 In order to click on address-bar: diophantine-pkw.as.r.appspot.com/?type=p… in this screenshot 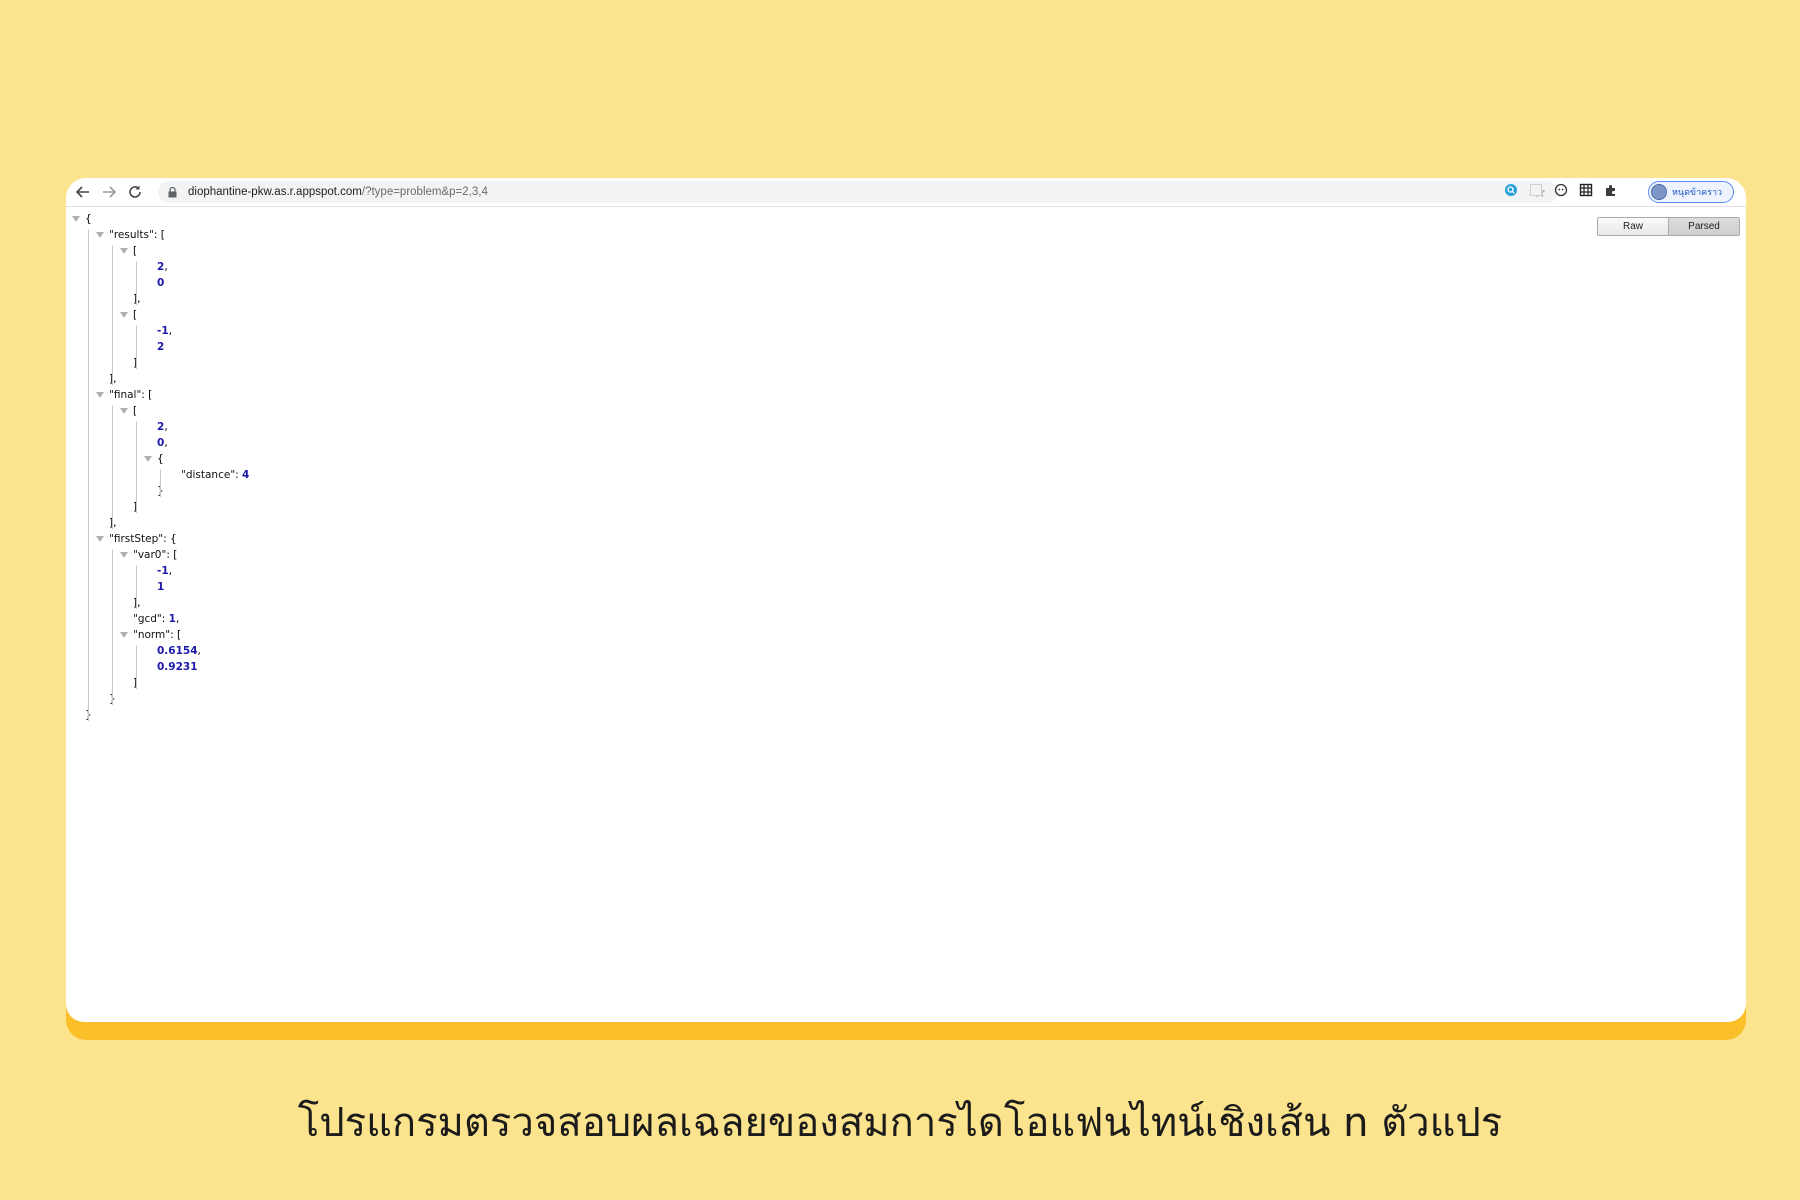, I will do `click(858, 192)`.